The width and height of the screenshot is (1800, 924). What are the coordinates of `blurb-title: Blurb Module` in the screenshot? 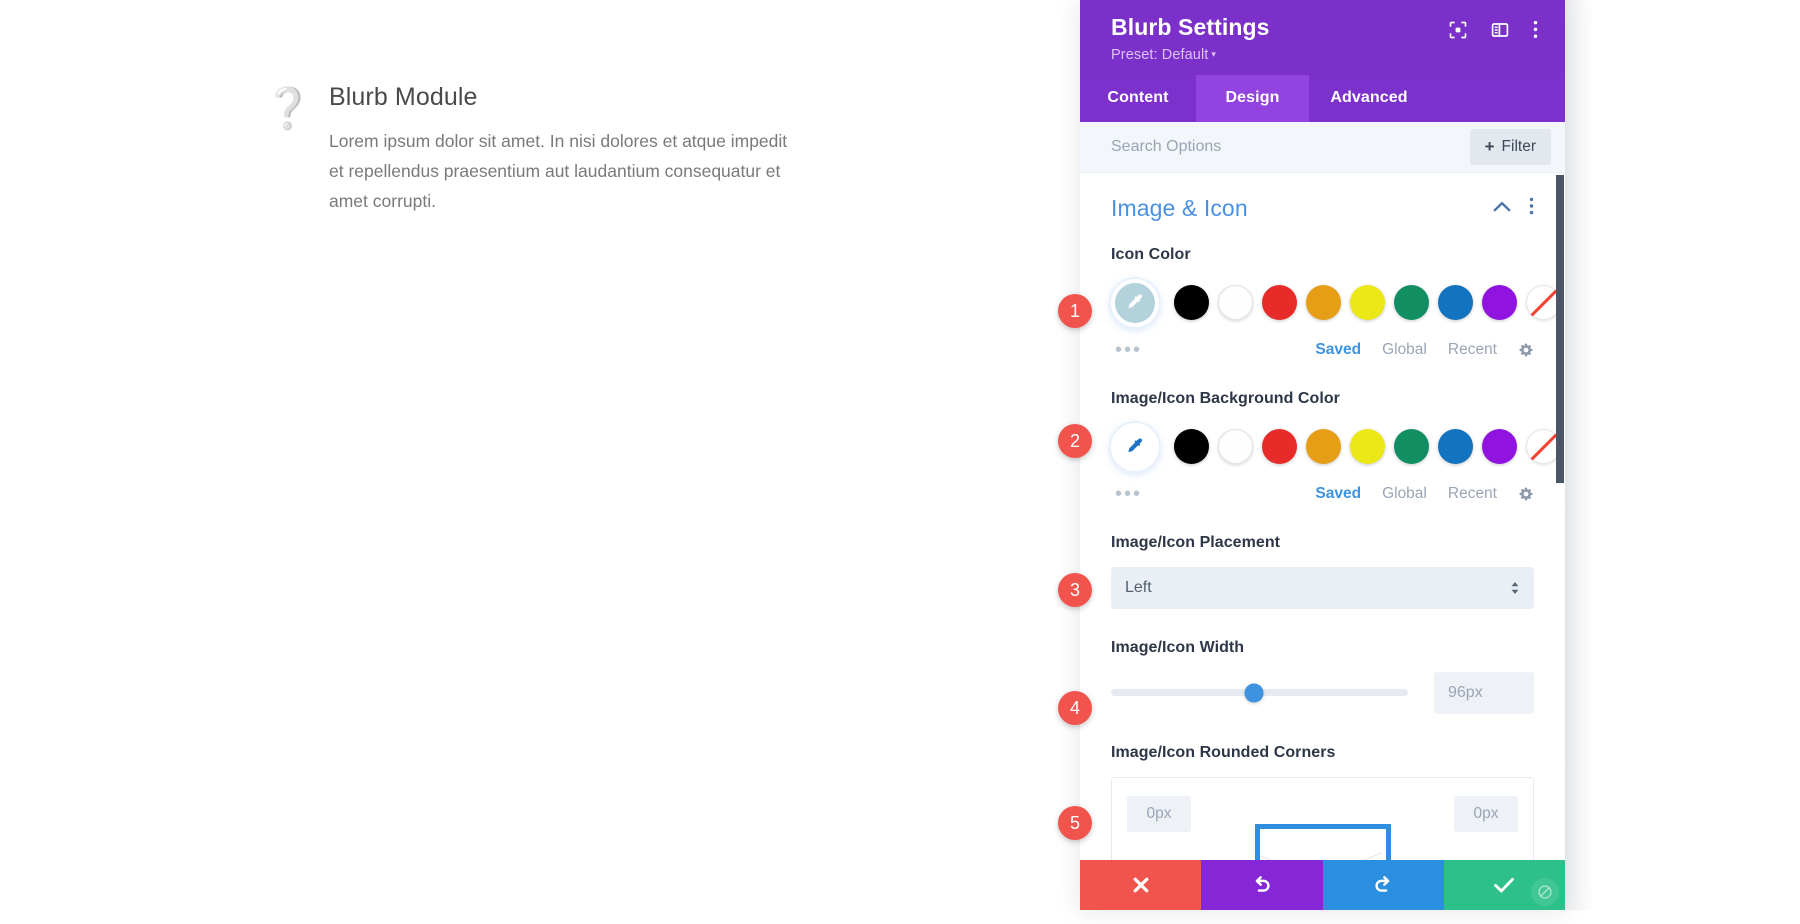 It's located at (403, 97).